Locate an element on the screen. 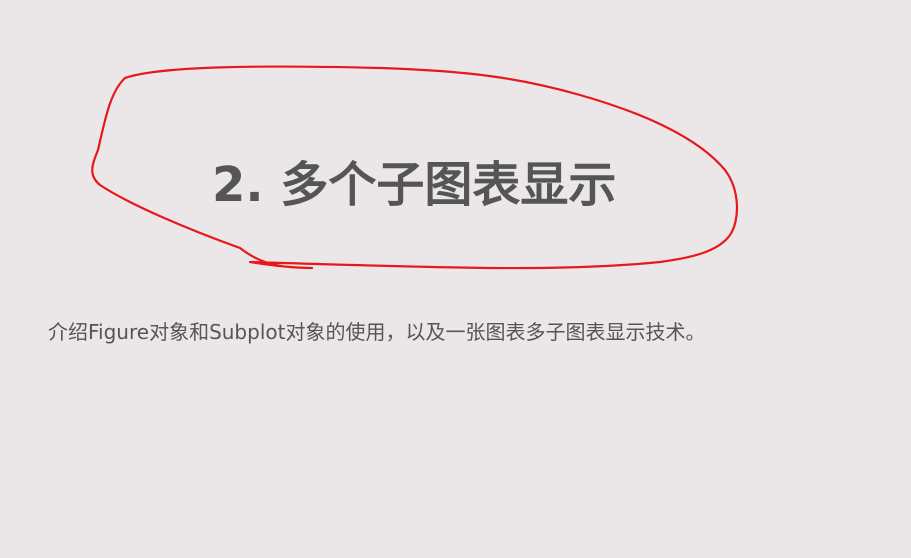  slide-title: 2. 多个子图表显示 is located at coordinates (414, 185).